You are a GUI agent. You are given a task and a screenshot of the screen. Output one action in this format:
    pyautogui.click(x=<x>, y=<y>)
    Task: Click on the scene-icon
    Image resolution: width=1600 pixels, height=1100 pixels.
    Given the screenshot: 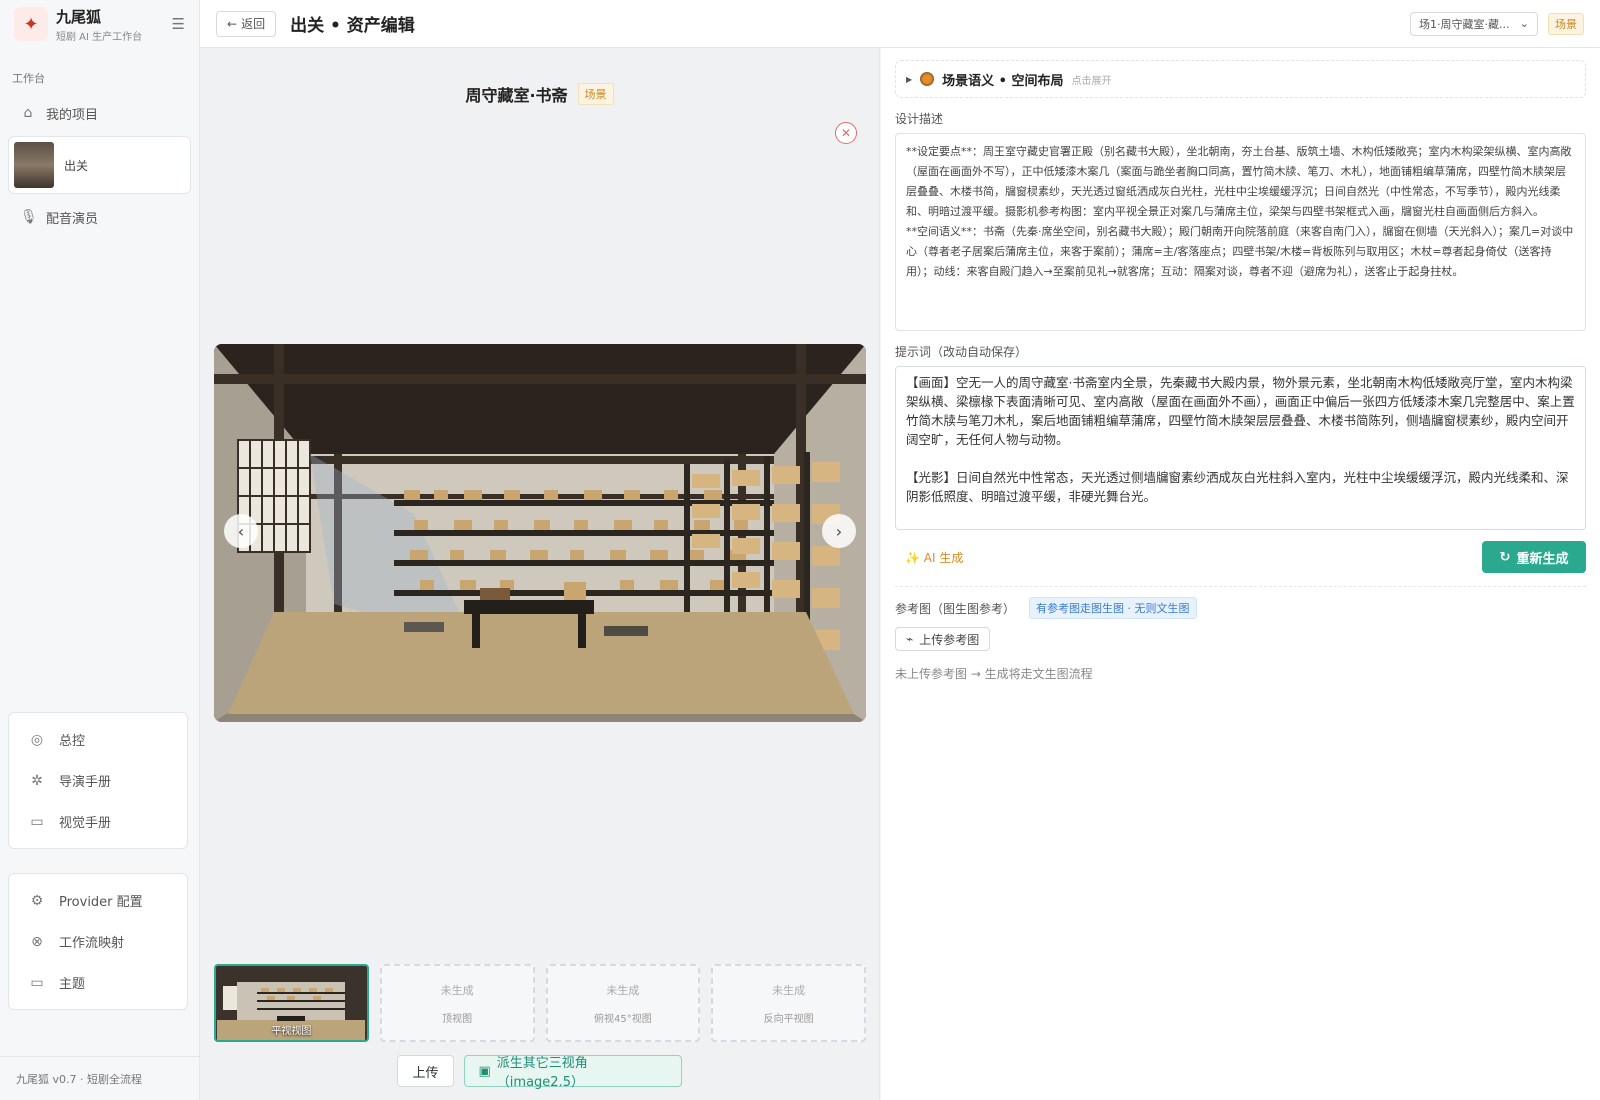 What is the action you would take?
    pyautogui.click(x=927, y=79)
    